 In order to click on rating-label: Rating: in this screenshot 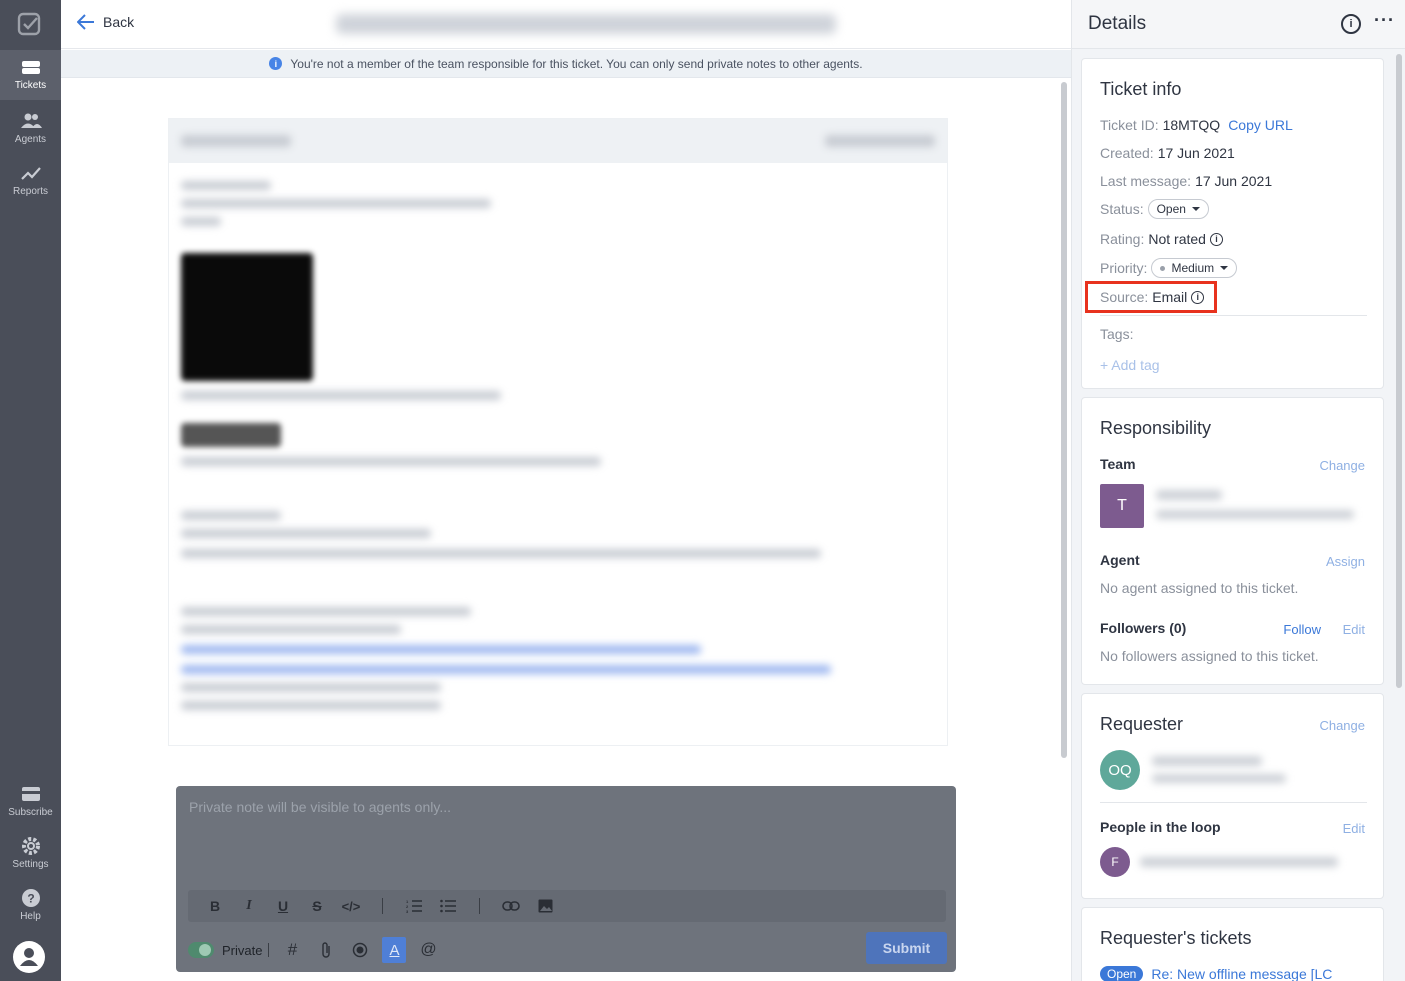, I will do `click(1122, 239)`.